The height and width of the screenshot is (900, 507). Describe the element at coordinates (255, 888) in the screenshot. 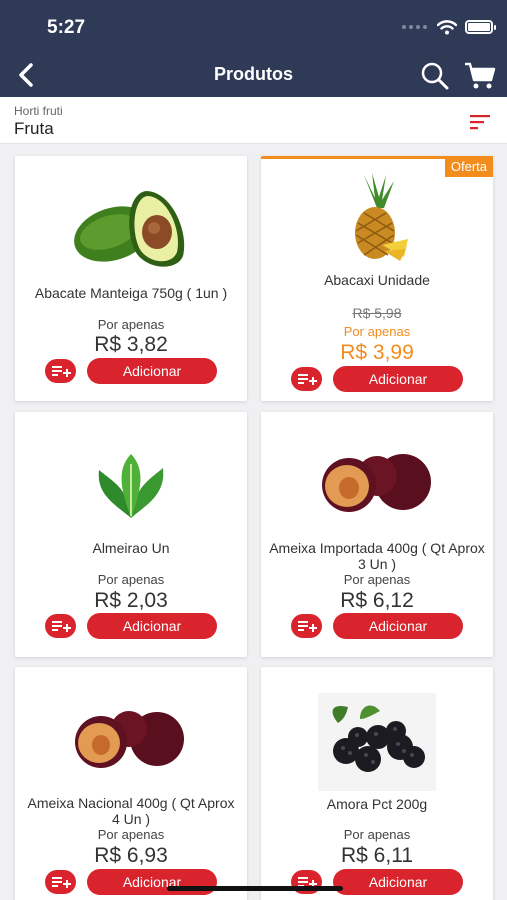

I see `home-indicator` at that location.